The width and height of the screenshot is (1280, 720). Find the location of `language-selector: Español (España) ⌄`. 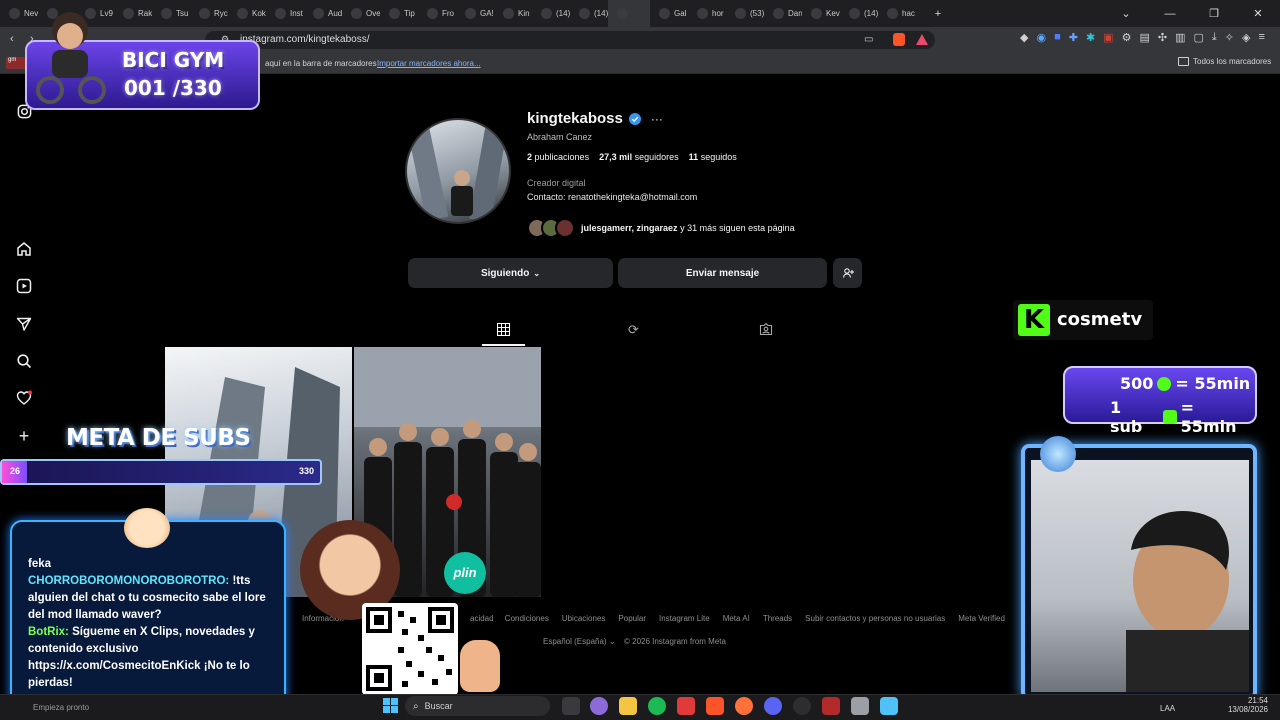

language-selector: Español (España) ⌄ is located at coordinates (579, 641).